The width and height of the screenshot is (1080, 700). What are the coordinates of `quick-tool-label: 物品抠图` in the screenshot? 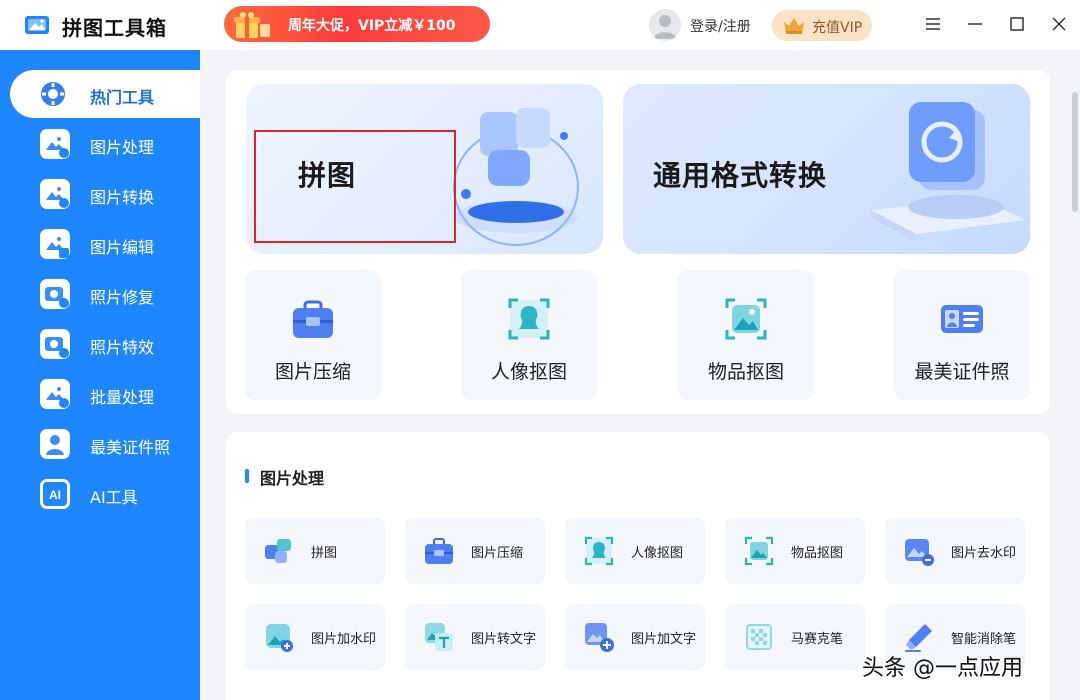 It's located at (745, 372).